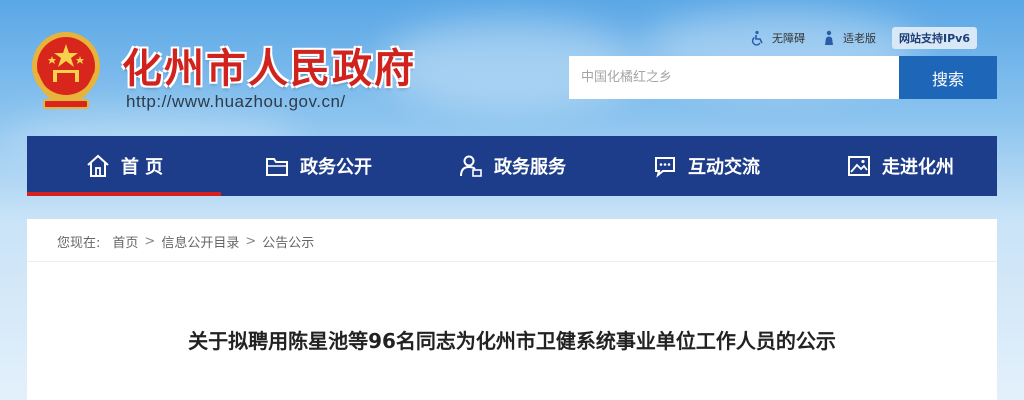  Describe the element at coordinates (757, 38) in the screenshot. I see `accessibility-icon` at that location.